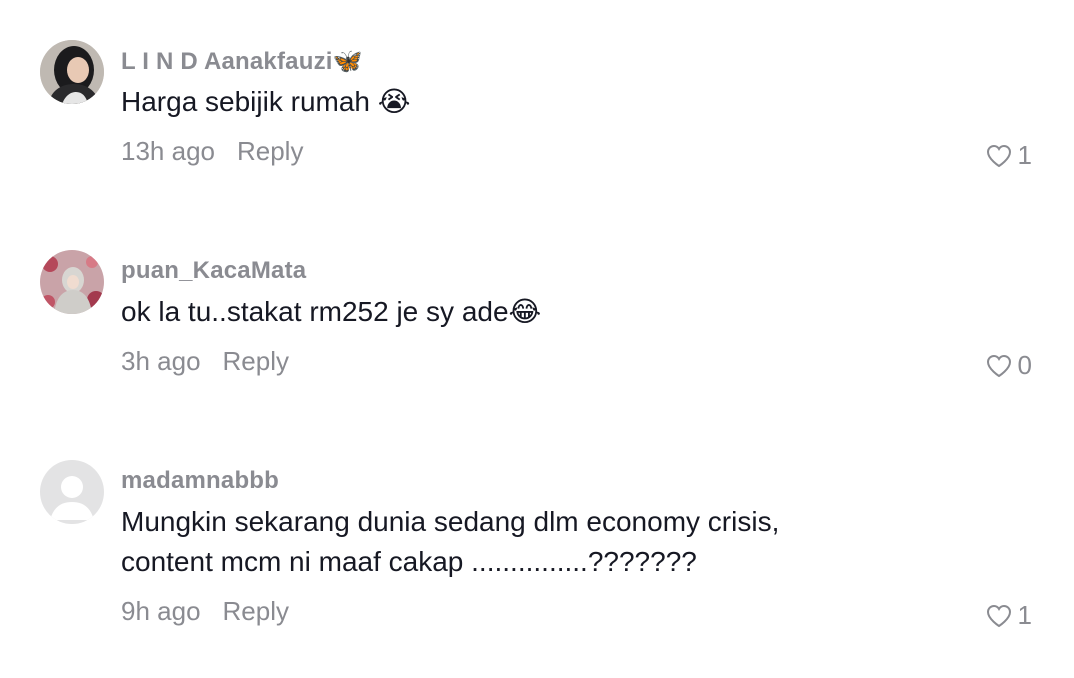 This screenshot has height=678, width=1074. I want to click on comment-timestamp: 3h ago, so click(161, 361).